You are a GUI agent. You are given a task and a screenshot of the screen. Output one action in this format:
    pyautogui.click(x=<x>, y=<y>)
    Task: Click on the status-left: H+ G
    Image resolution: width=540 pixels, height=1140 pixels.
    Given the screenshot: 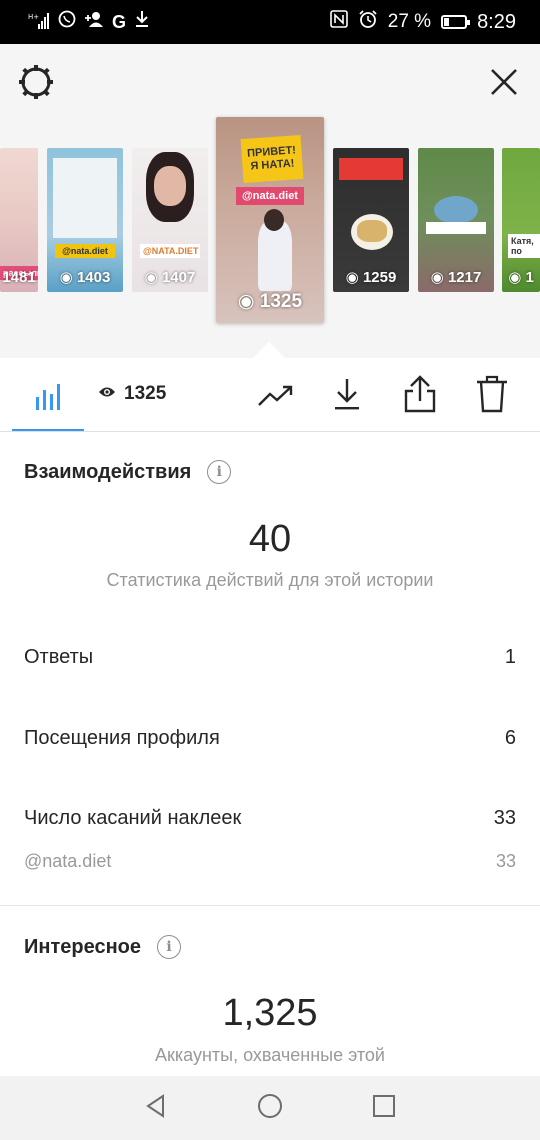 What is the action you would take?
    pyautogui.click(x=89, y=22)
    